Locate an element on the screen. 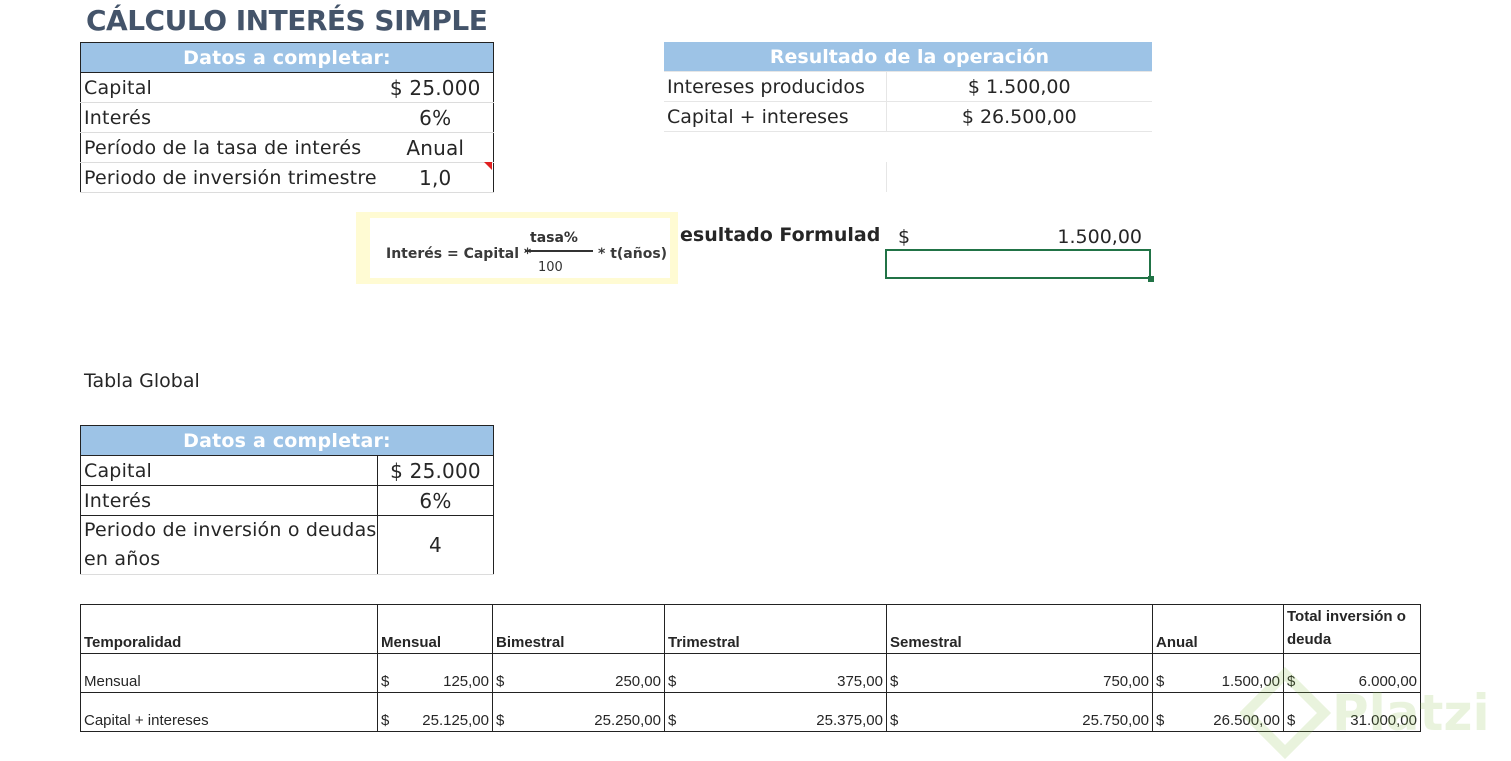 The image size is (1511, 761). interest-produced-label: Intereses producidos is located at coordinates (775, 86).